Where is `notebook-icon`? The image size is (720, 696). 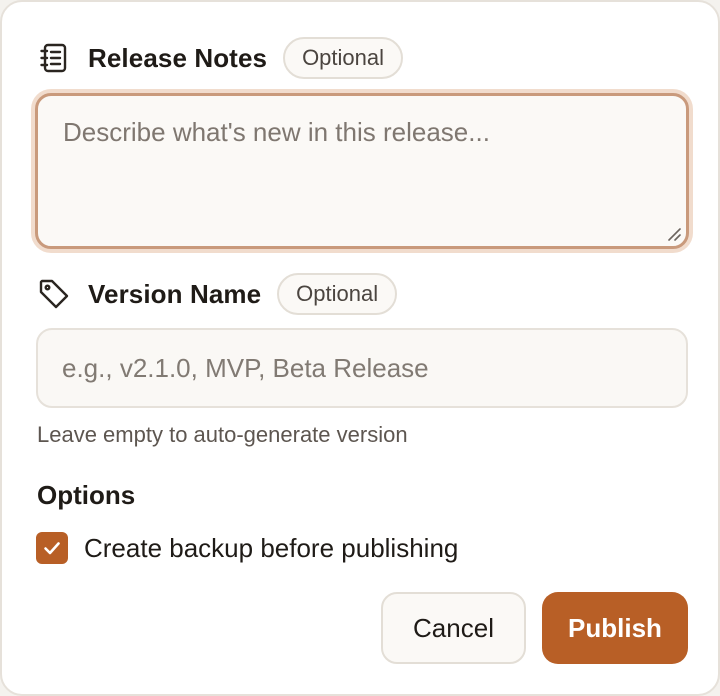 notebook-icon is located at coordinates (54, 58).